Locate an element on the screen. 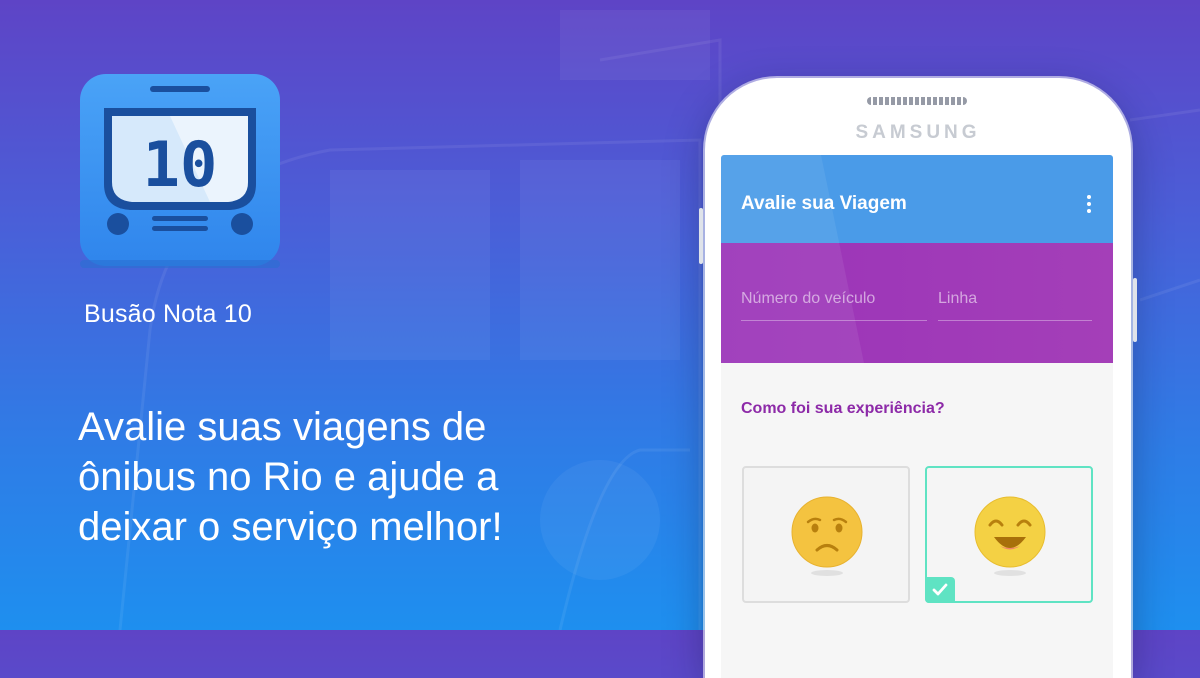 This screenshot has height=678, width=1200. sad-face-icon is located at coordinates (827, 536).